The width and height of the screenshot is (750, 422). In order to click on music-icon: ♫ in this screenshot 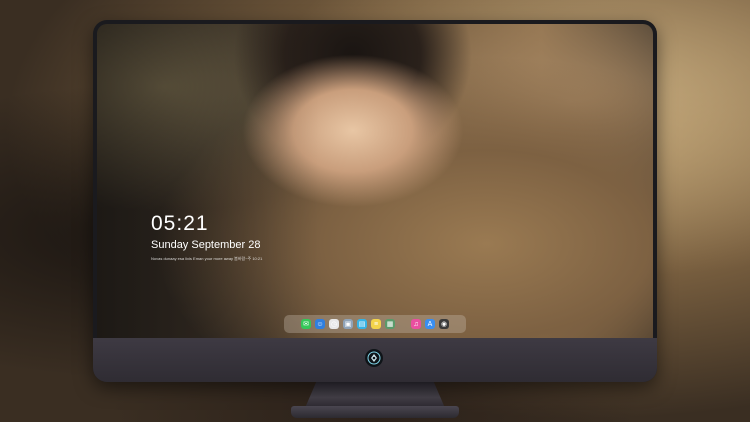, I will do `click(416, 324)`.